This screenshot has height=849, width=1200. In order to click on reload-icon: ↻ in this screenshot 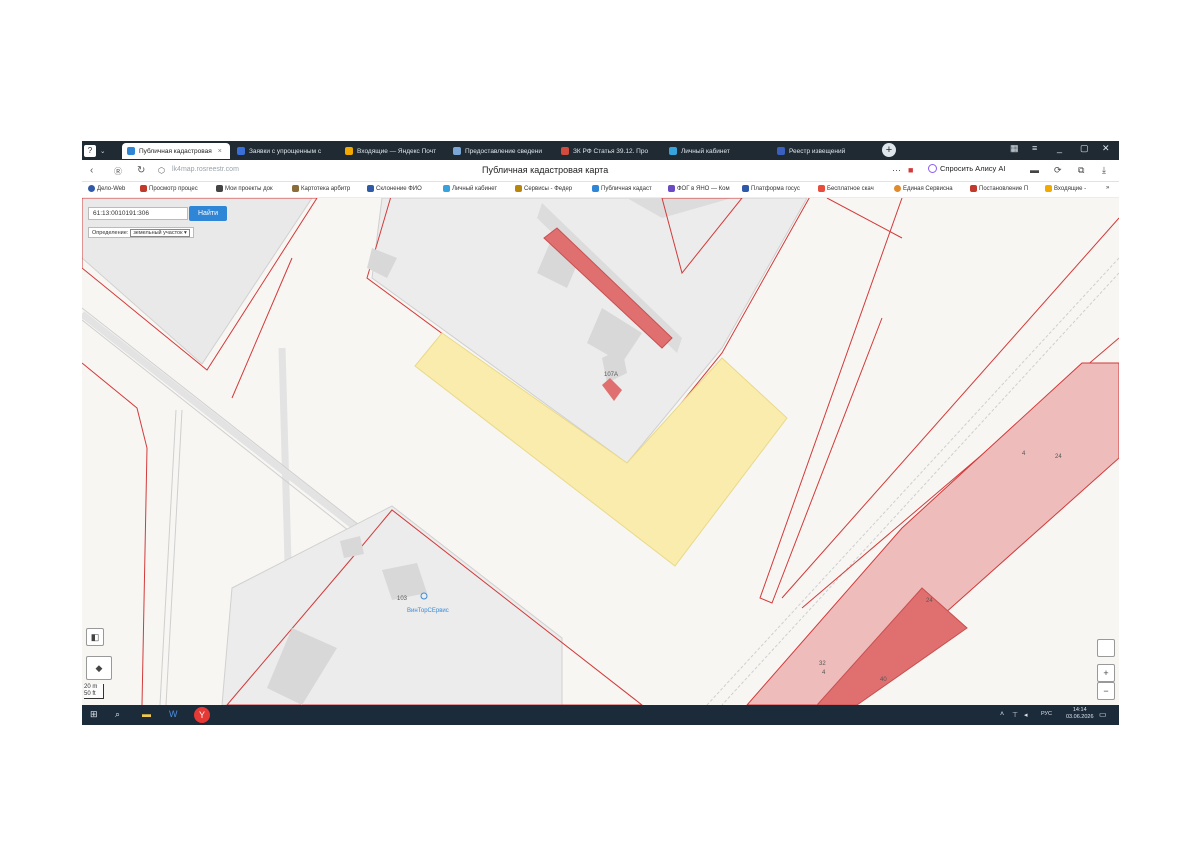, I will do `click(141, 170)`.